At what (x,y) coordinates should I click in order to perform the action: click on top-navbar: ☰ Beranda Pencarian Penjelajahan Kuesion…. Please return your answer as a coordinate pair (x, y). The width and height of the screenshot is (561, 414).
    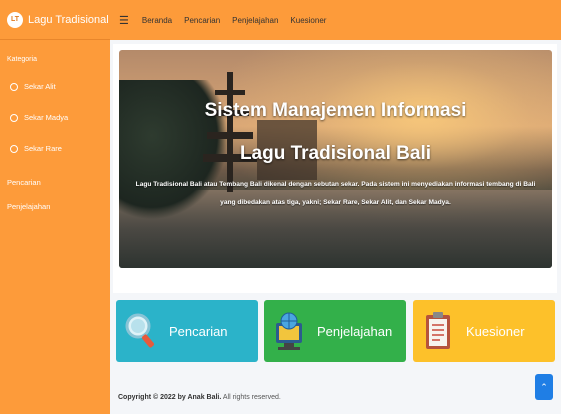
    Looking at the image, I should click on (335, 20).